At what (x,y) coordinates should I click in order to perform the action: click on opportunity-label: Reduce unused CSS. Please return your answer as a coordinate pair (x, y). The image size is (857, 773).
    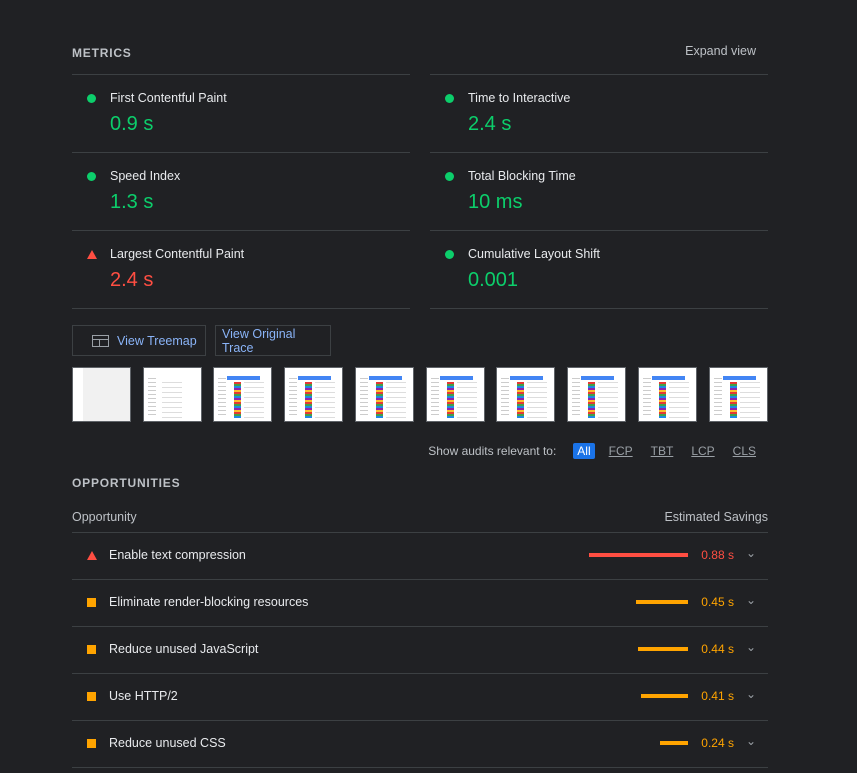
    Looking at the image, I should click on (167, 743).